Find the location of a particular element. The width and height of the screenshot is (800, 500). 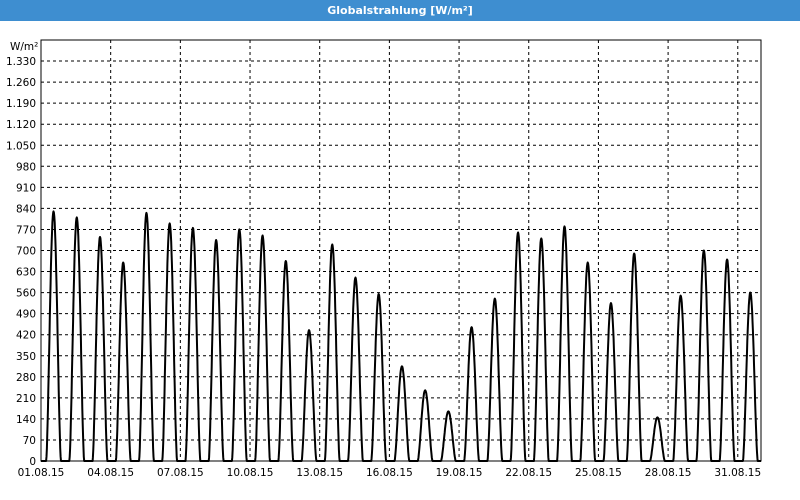

x-tick-label: 16.08.15 is located at coordinates (389, 473).